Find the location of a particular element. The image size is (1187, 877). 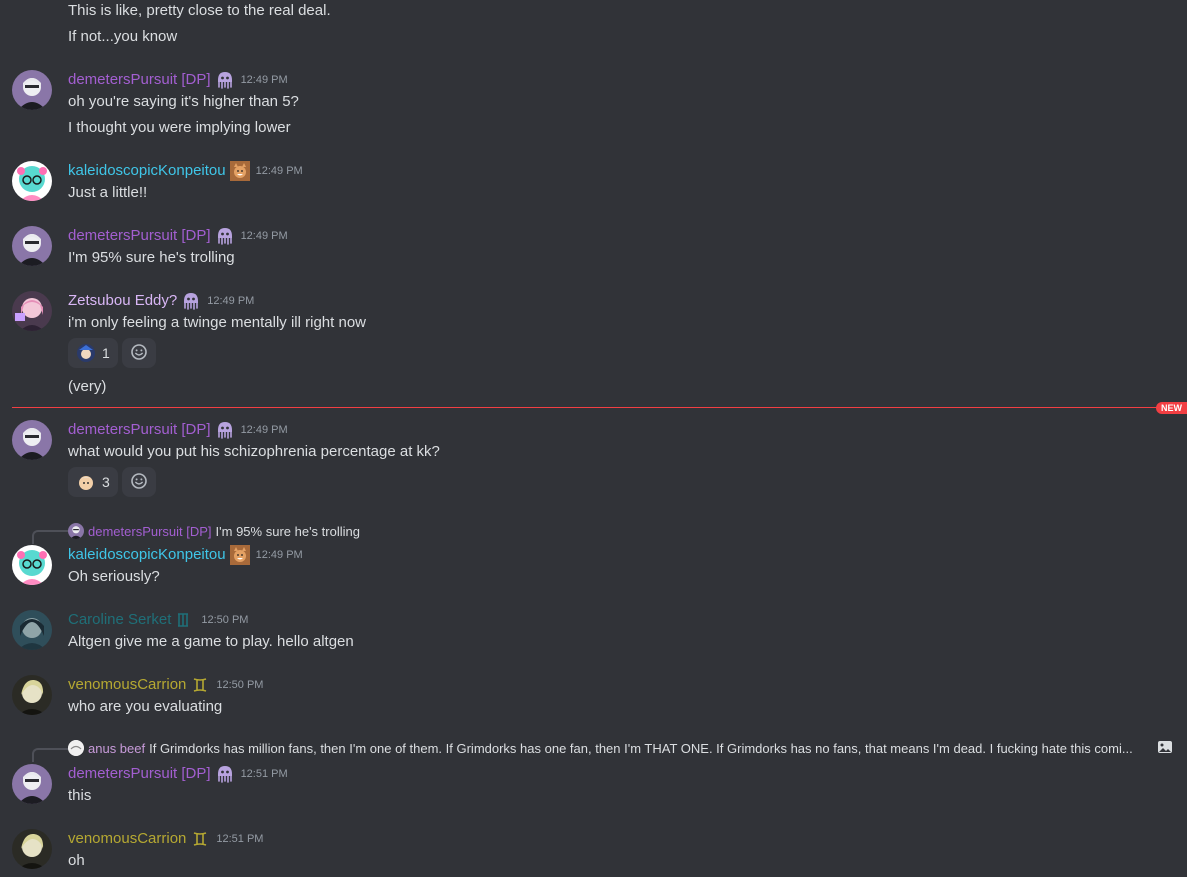

emoji-face-icon is located at coordinates (86, 482).